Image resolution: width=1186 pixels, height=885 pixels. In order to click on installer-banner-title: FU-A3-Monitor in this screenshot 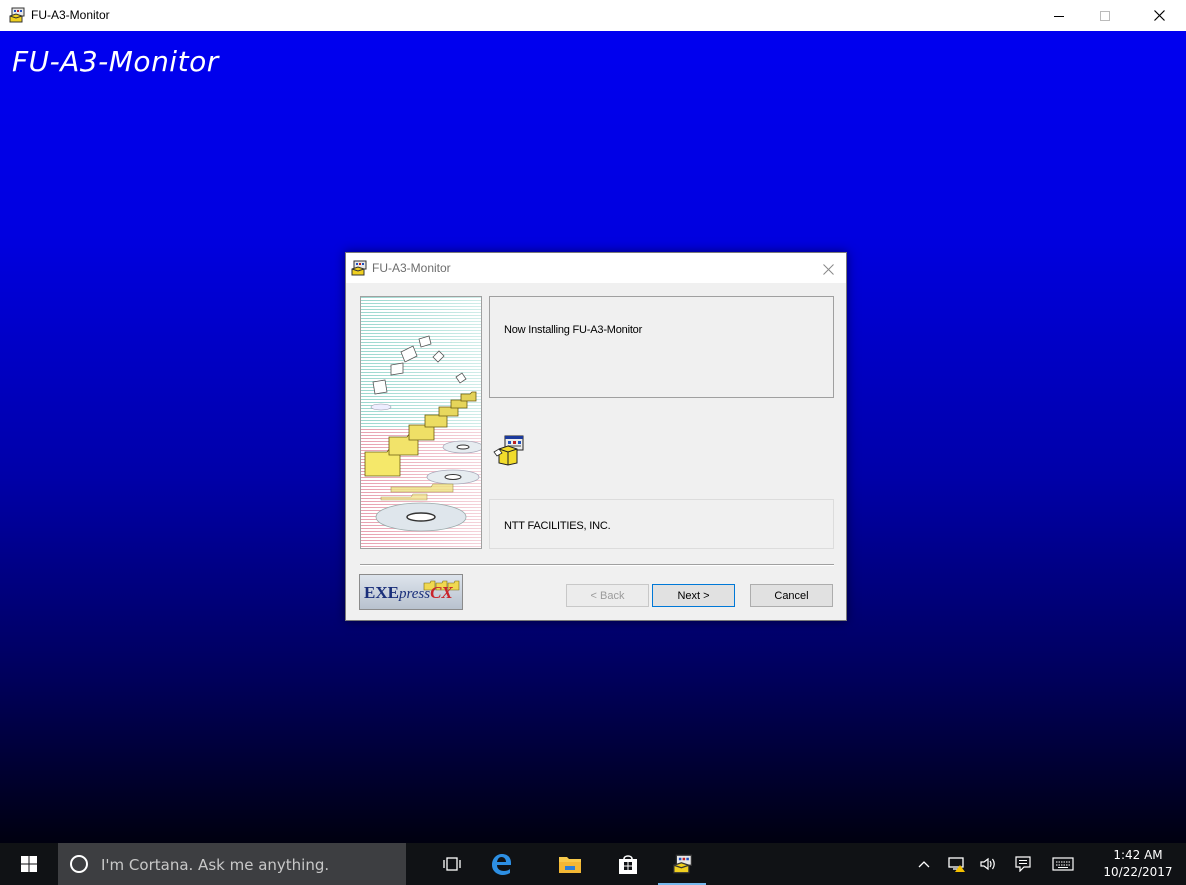, I will do `click(115, 61)`.